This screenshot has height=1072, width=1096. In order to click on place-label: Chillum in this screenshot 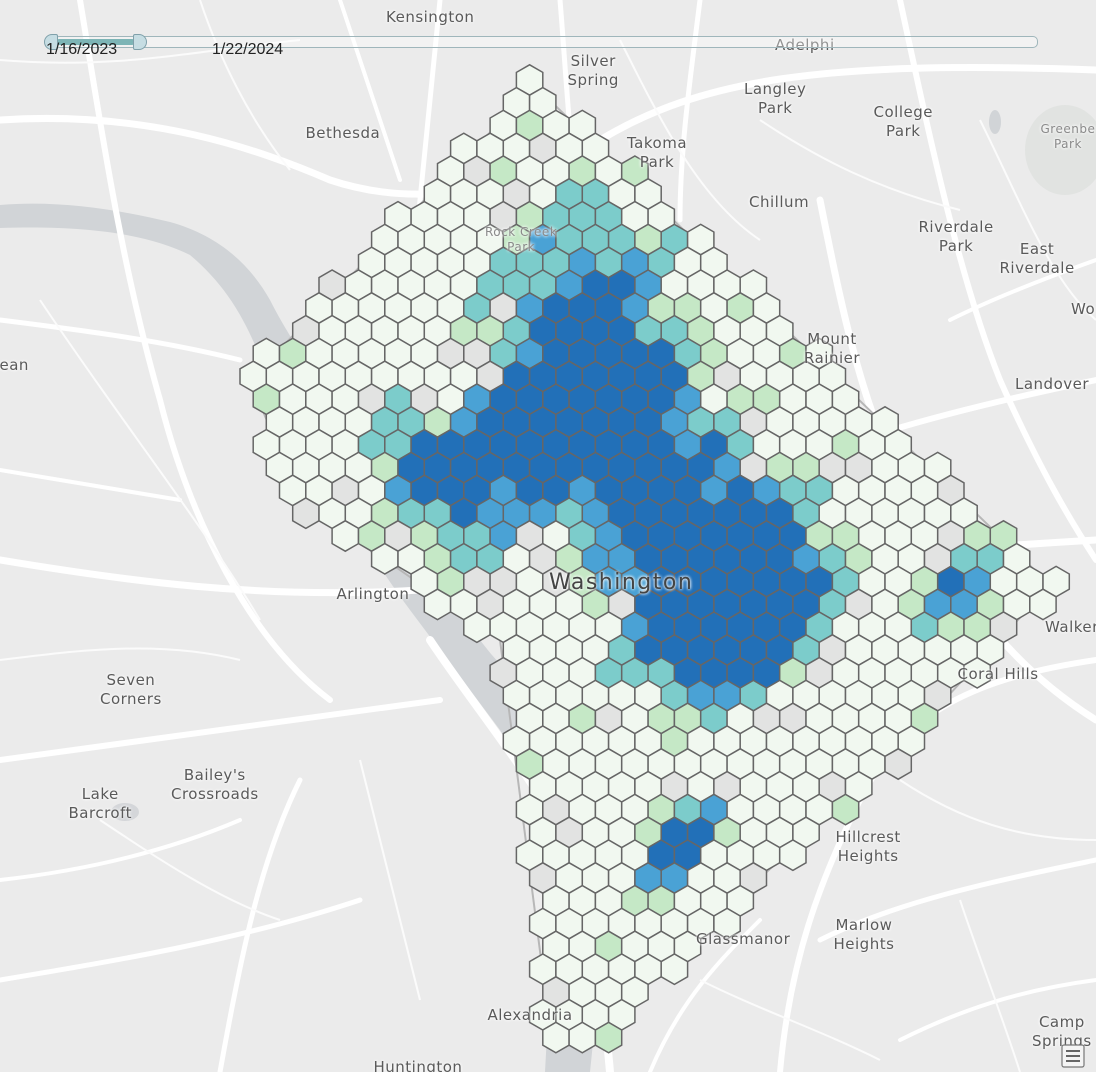, I will do `click(779, 202)`.